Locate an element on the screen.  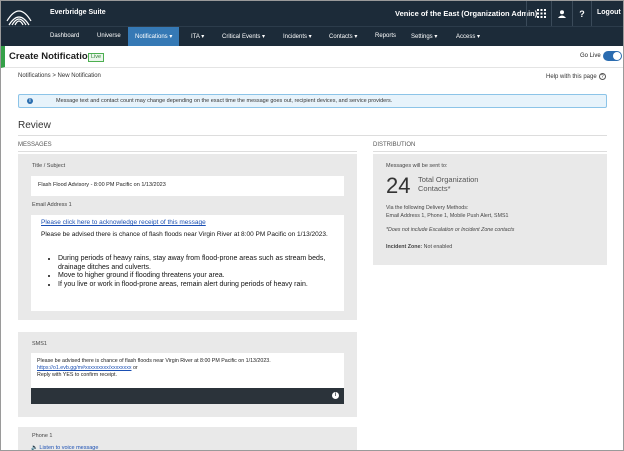
title-label: Title / Subject is located at coordinates (49, 166).